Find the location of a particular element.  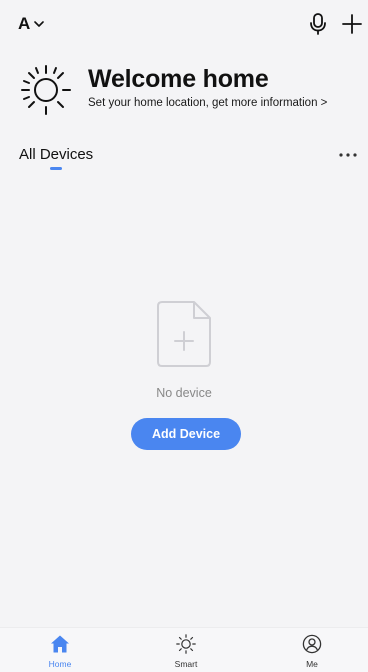

nav-me-label: Me is located at coordinates (312, 664).